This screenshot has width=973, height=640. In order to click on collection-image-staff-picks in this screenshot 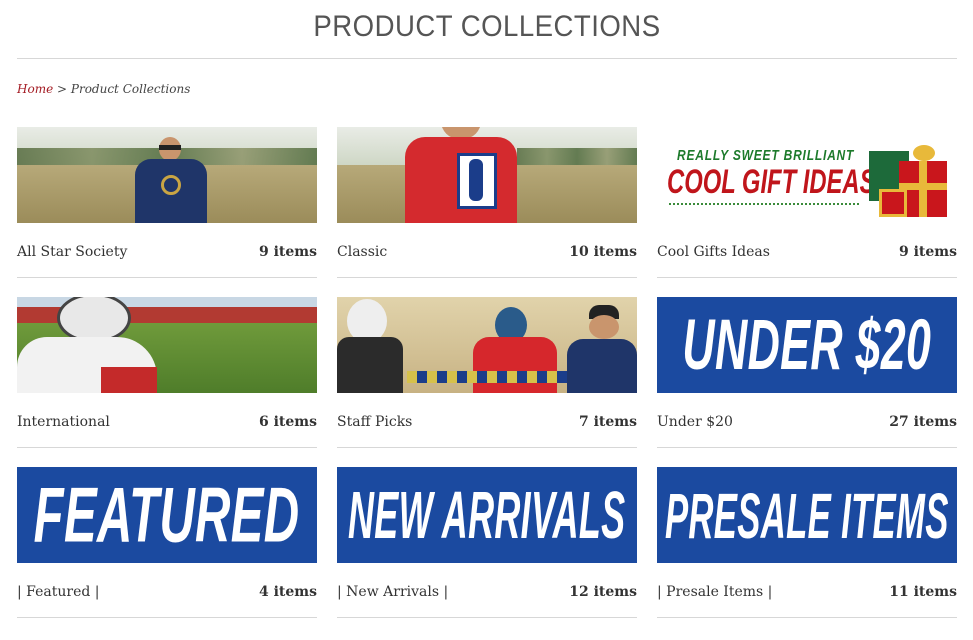, I will do `click(487, 345)`.